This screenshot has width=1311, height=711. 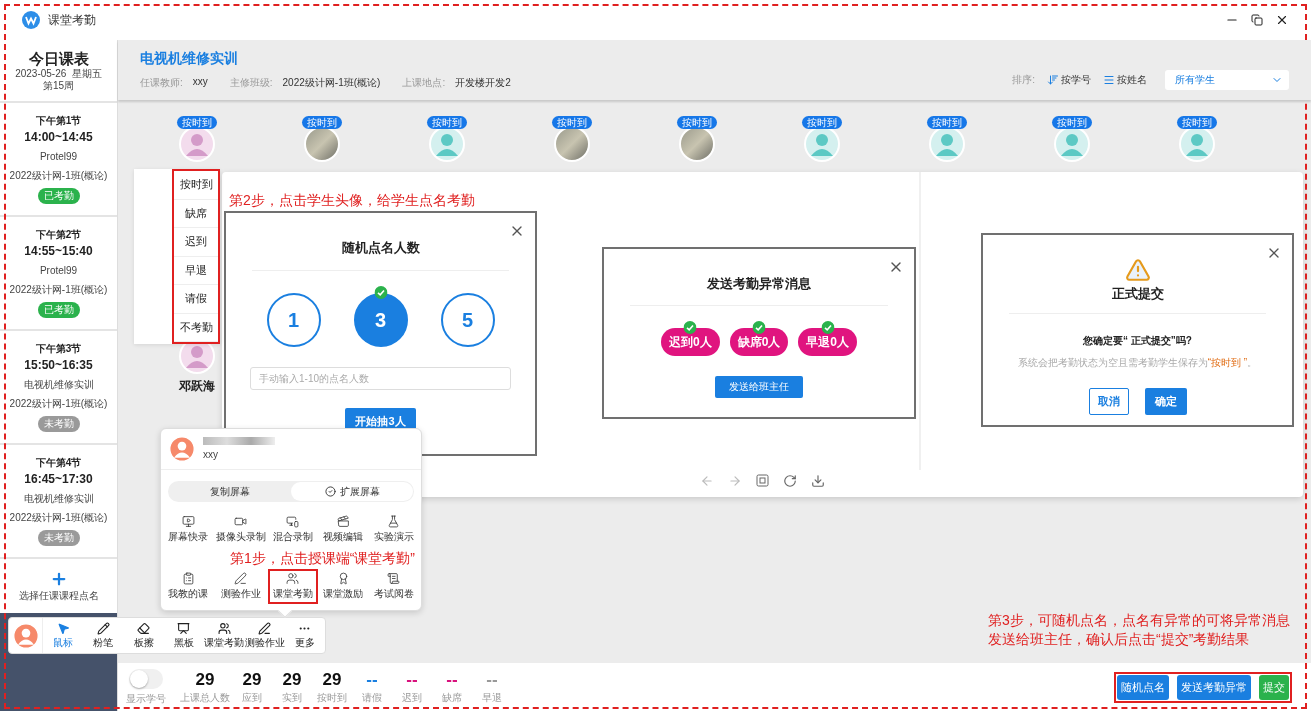 What do you see at coordinates (240, 529) in the screenshot?
I see `tool-button: 摄像头录制` at bounding box center [240, 529].